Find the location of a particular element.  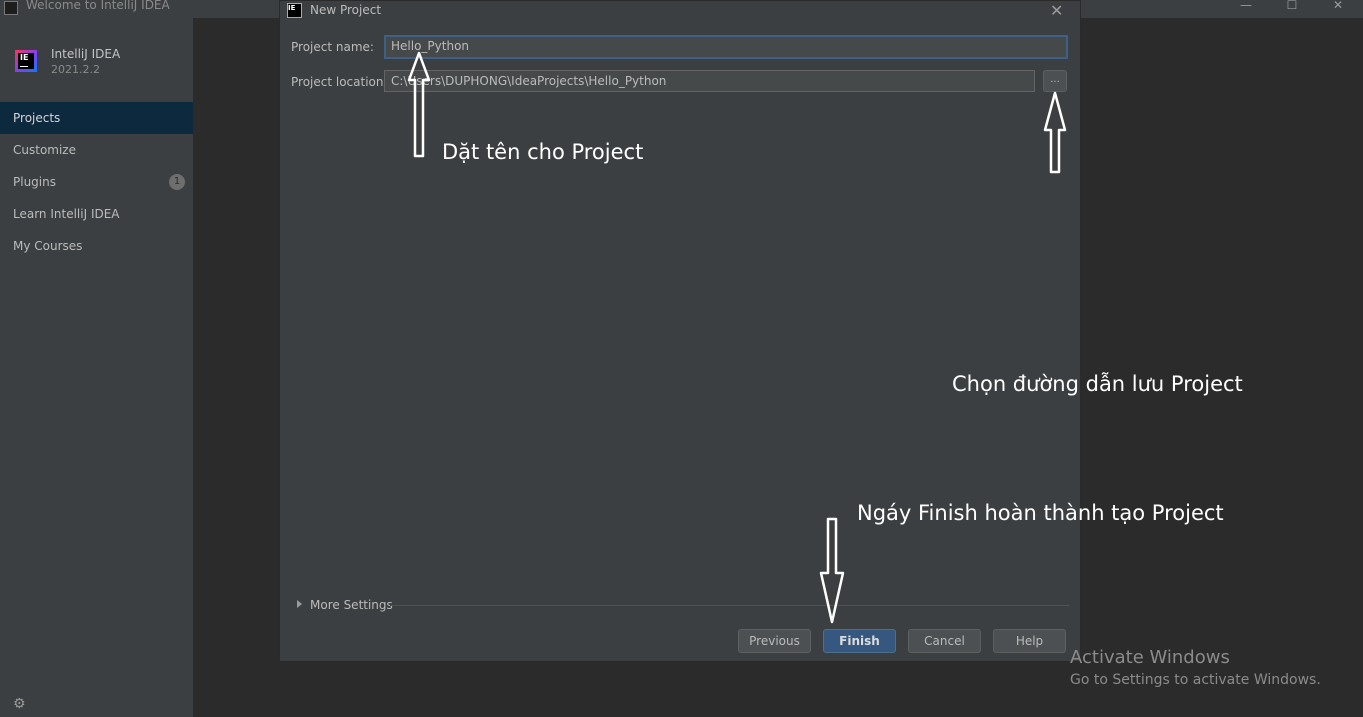

intellij-logo-icon: IE is located at coordinates (26, 61).